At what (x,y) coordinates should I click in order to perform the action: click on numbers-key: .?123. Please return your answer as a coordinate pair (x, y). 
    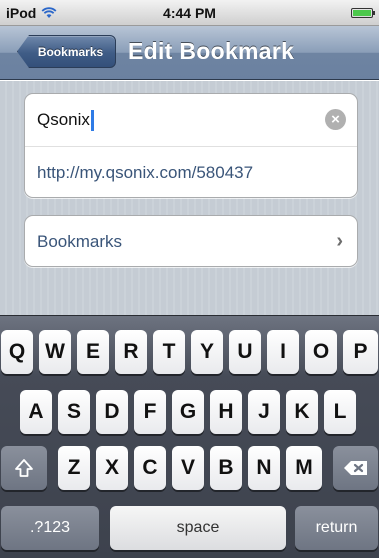
    Looking at the image, I should click on (50, 528).